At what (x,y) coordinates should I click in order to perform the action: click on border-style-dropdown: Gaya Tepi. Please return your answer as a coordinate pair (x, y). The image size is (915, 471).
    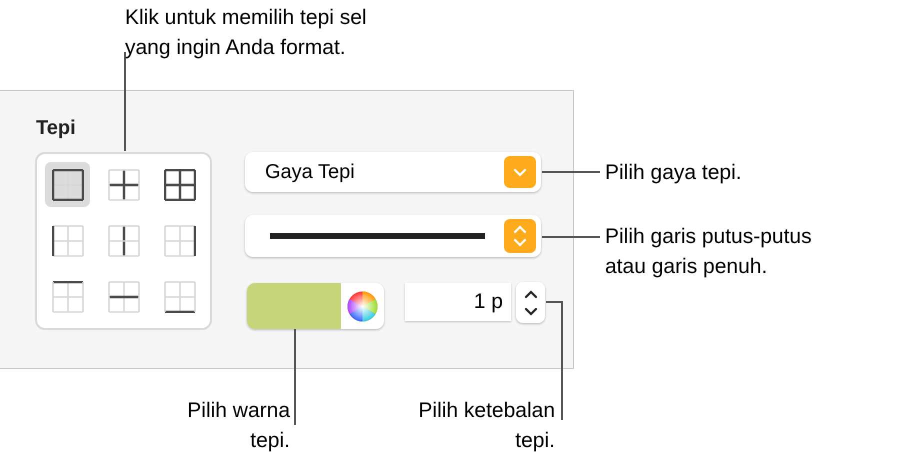
    Looking at the image, I should click on (393, 172).